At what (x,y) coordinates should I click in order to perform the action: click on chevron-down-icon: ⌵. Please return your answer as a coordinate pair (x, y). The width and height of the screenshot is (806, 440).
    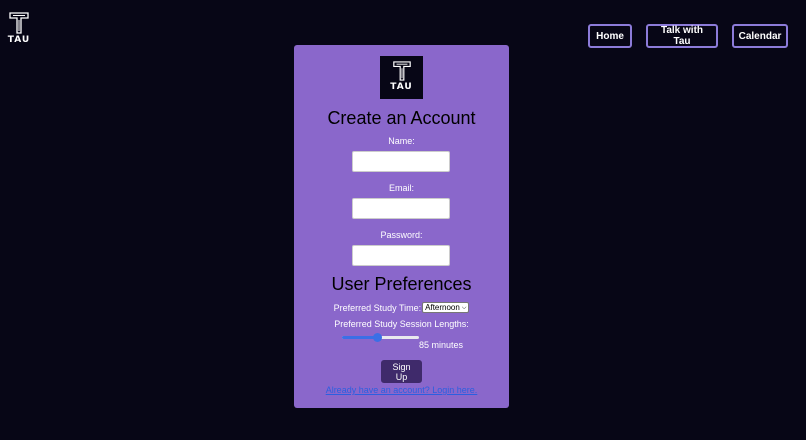
    Looking at the image, I should click on (464, 307).